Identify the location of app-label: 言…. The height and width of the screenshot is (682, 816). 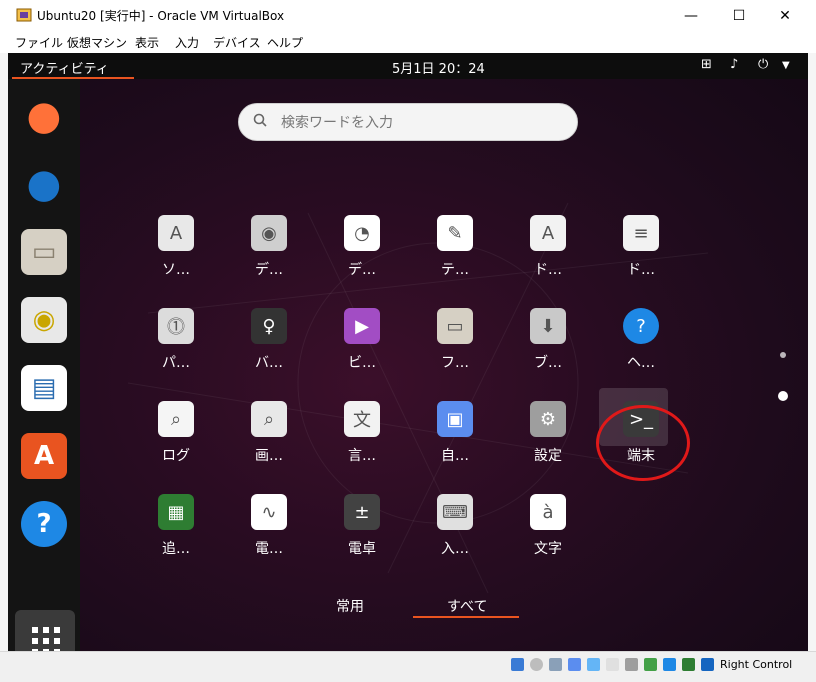
(362, 456).